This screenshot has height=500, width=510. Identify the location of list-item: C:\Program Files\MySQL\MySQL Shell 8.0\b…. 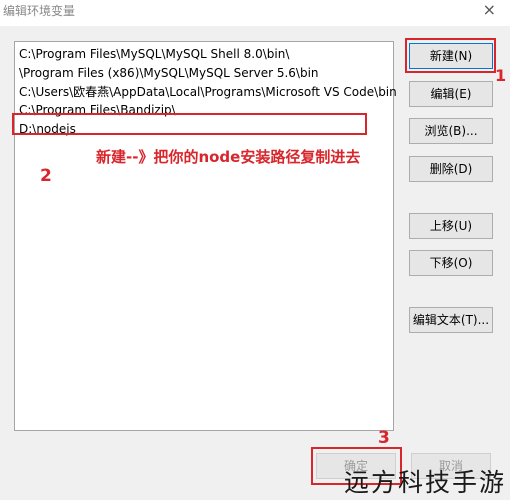
(154, 54).